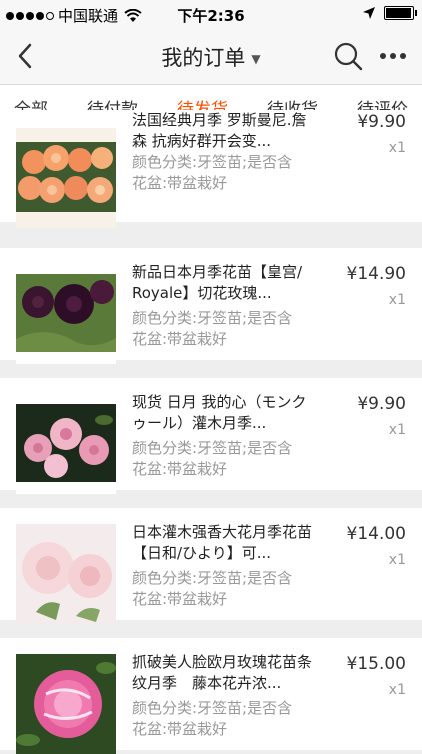  What do you see at coordinates (348, 56) in the screenshot?
I see `search-icon` at bounding box center [348, 56].